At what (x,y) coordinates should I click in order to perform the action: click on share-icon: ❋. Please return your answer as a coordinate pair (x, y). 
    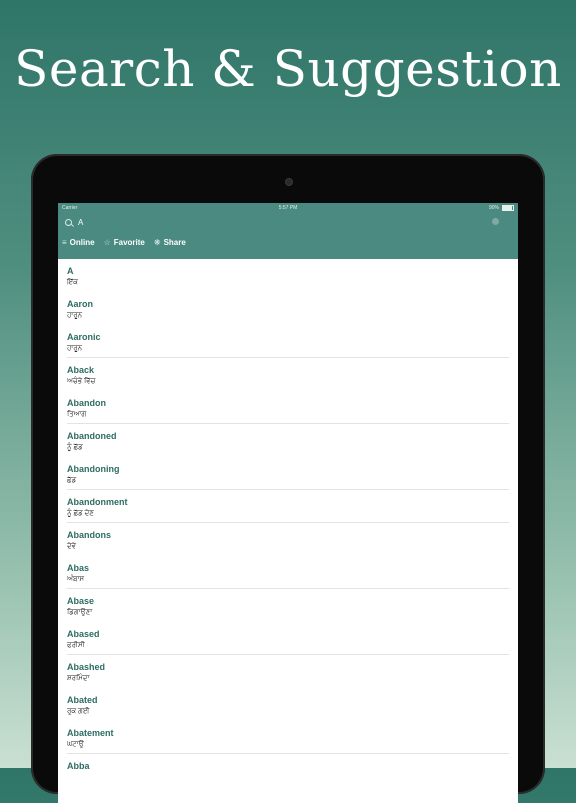
    Looking at the image, I should click on (157, 242).